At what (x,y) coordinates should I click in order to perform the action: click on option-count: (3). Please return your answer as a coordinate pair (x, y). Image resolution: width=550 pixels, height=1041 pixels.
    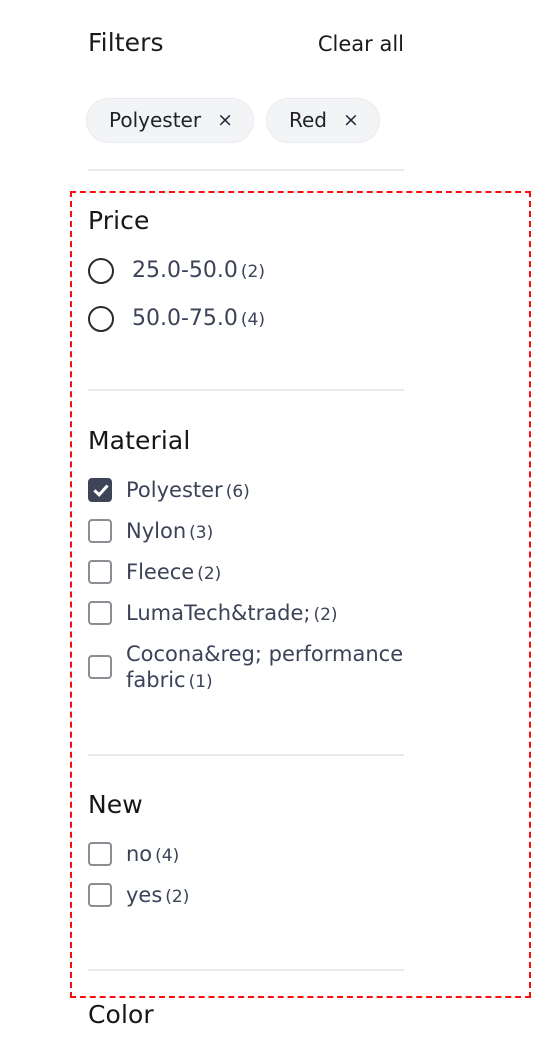
    Looking at the image, I should click on (201, 532).